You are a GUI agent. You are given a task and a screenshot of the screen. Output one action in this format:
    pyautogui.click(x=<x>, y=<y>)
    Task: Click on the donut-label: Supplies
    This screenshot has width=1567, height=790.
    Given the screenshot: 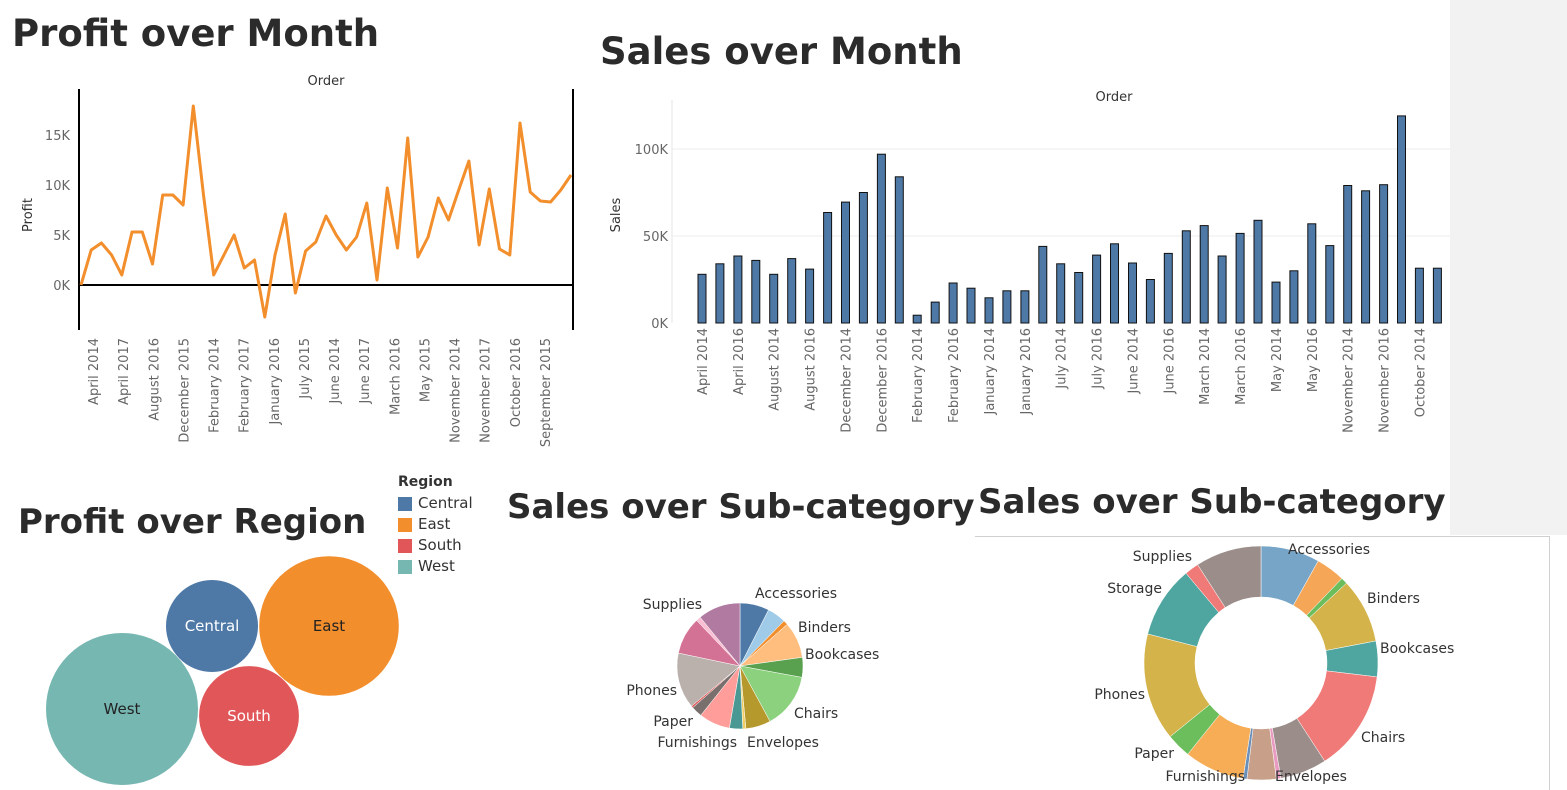 What is the action you would take?
    pyautogui.click(x=1162, y=557)
    